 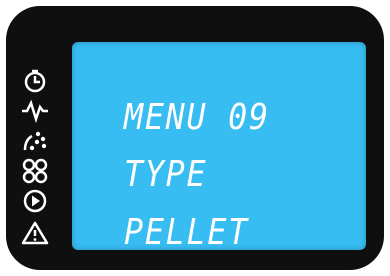 I want to click on clock-icon, so click(x=35, y=81).